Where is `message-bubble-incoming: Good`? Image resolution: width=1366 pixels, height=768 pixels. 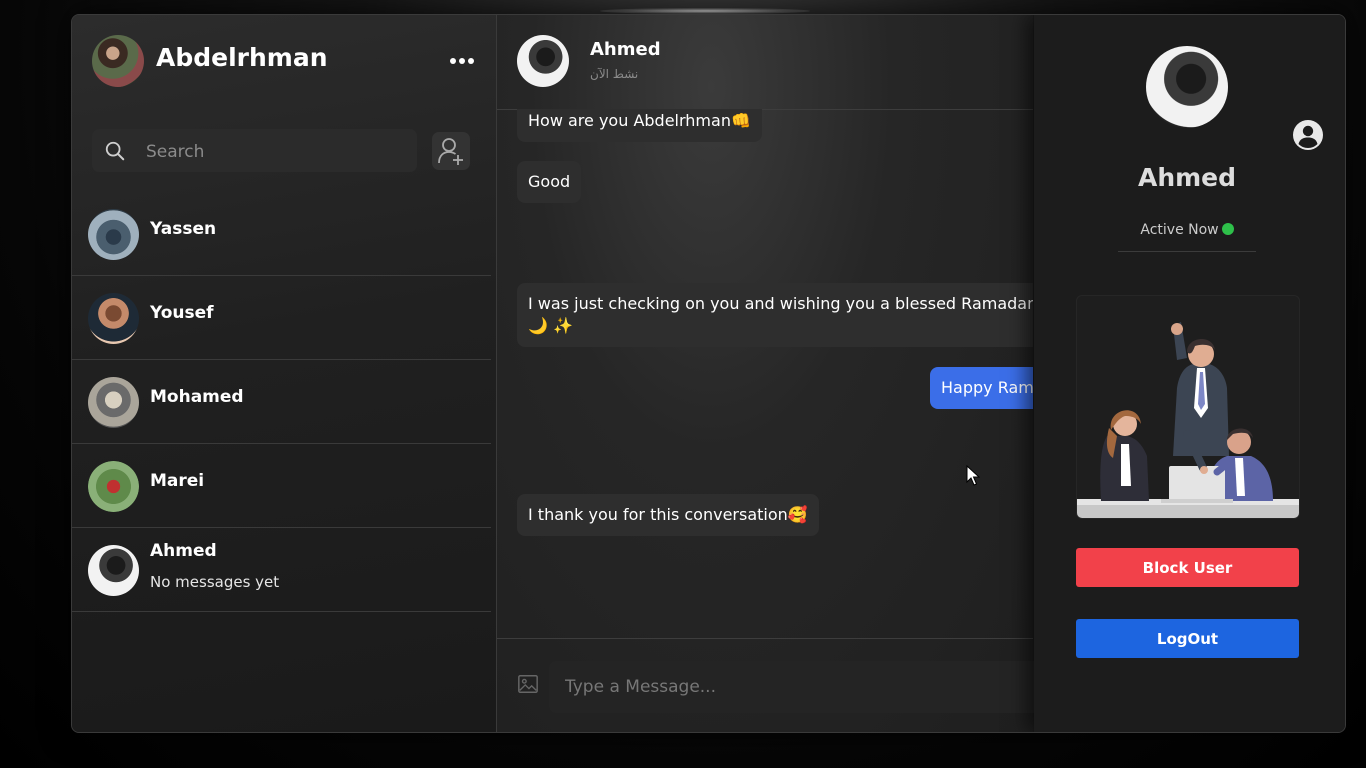
message-bubble-incoming: Good is located at coordinates (549, 182).